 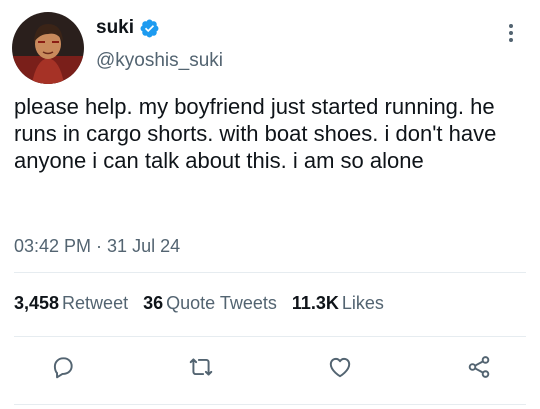 What do you see at coordinates (362, 303) in the screenshot?
I see `likes-label: Likes` at bounding box center [362, 303].